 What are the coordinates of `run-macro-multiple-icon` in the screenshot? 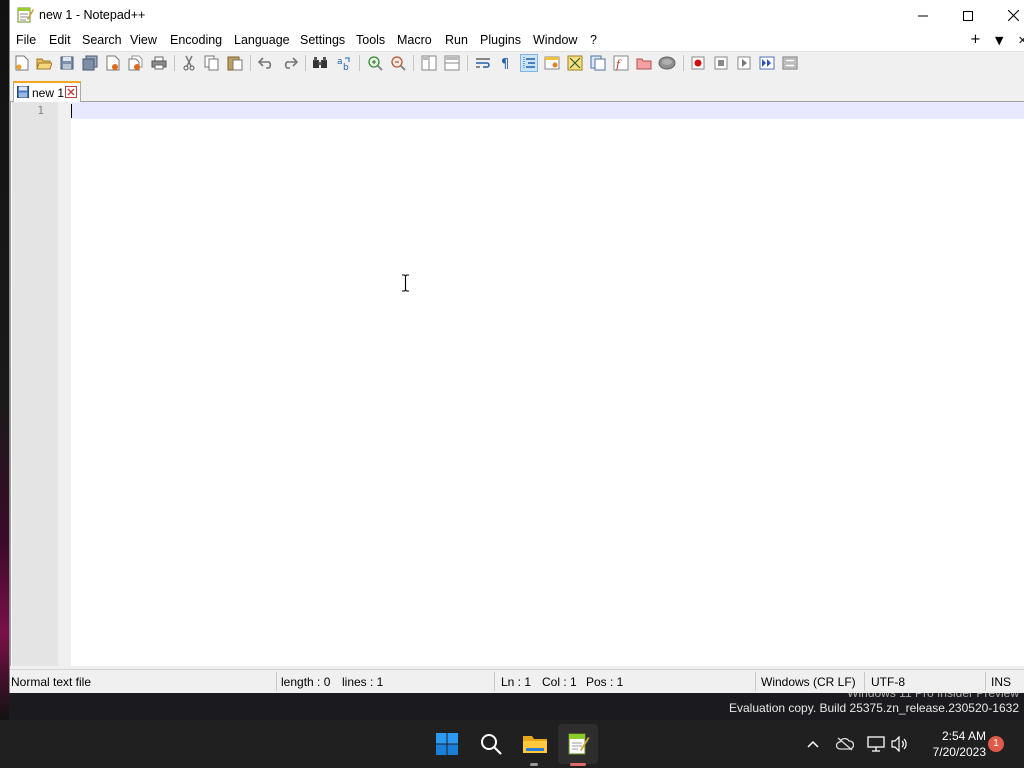 It's located at (767, 63).